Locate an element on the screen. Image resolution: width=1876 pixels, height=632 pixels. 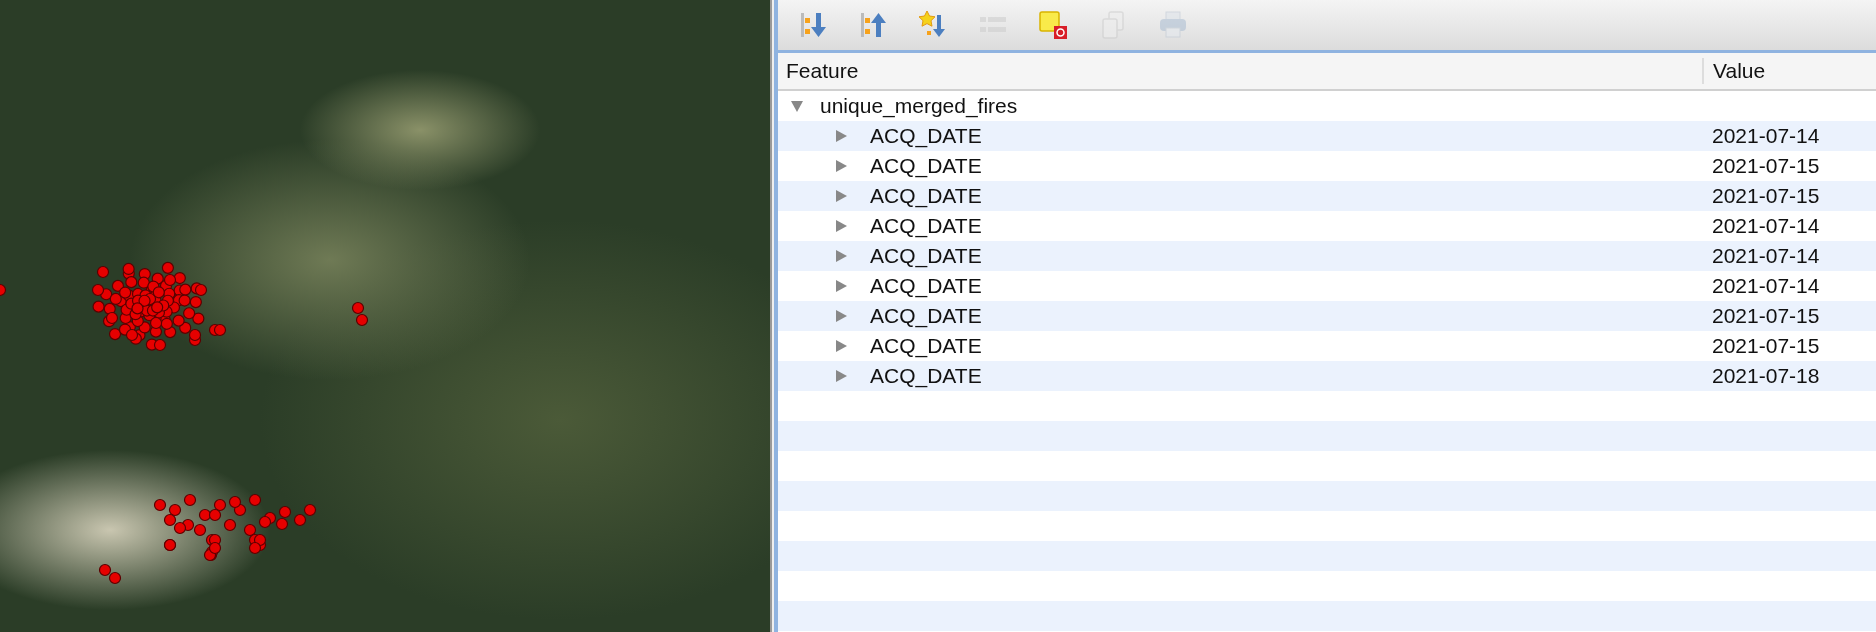
splitter-handle is located at coordinates (774, 316).